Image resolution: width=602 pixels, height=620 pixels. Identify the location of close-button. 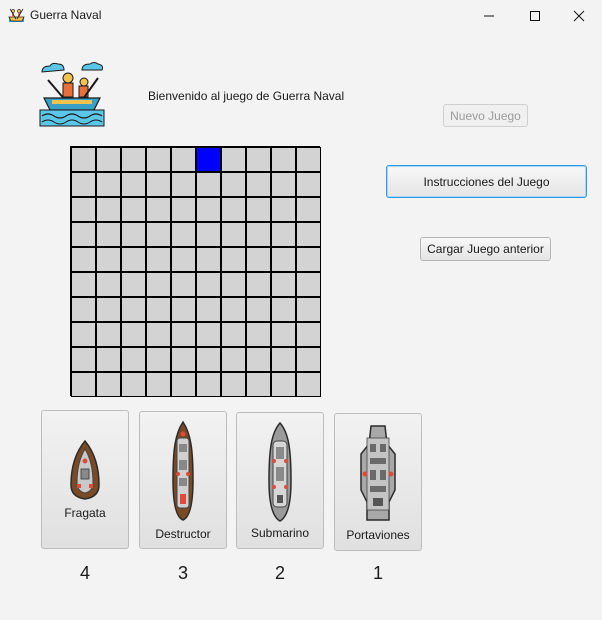
(579, 15).